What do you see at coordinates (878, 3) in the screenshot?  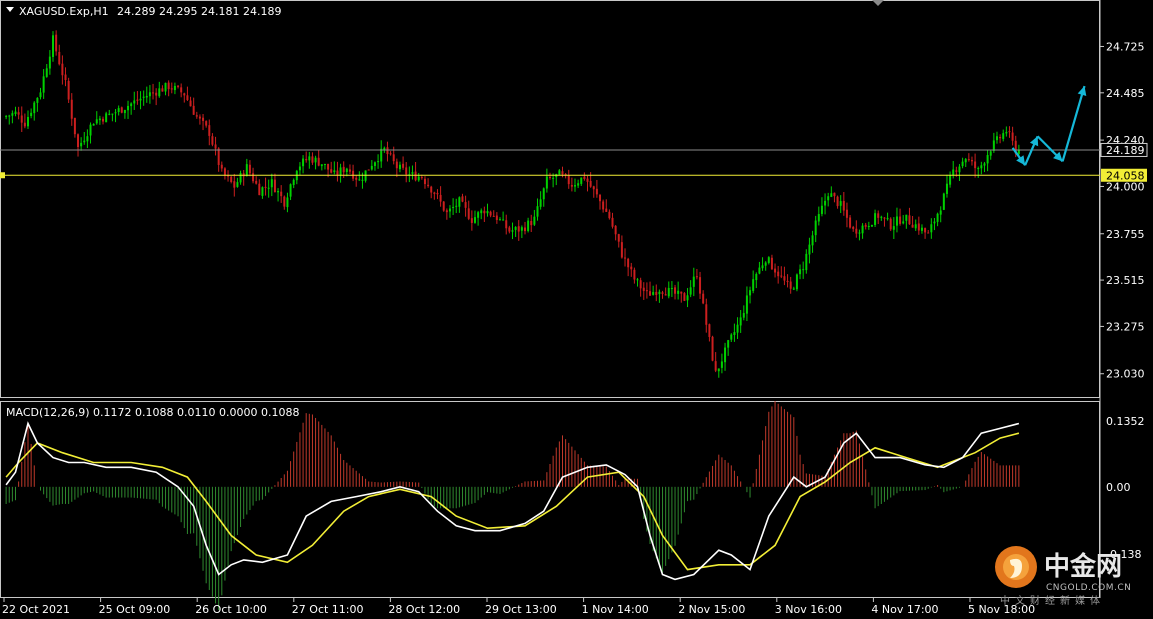 I see `shift-marker-icon` at bounding box center [878, 3].